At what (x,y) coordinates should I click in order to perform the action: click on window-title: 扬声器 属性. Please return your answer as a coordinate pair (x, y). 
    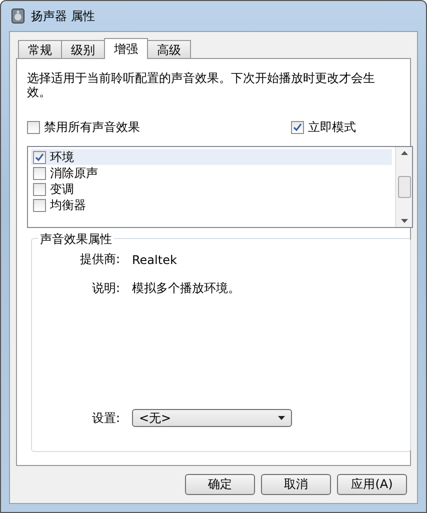
    Looking at the image, I should click on (63, 16).